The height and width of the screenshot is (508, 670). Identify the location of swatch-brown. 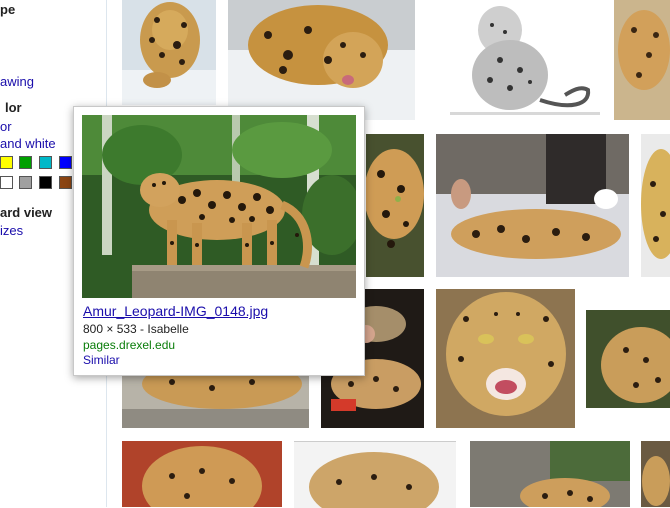
(65, 182).